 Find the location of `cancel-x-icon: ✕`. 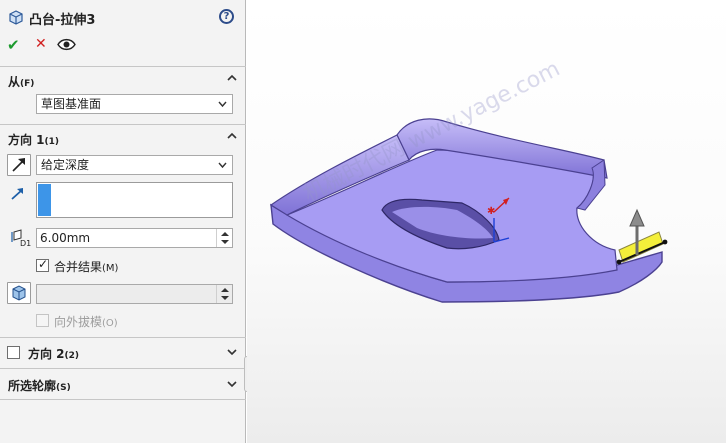

cancel-x-icon: ✕ is located at coordinates (41, 44).